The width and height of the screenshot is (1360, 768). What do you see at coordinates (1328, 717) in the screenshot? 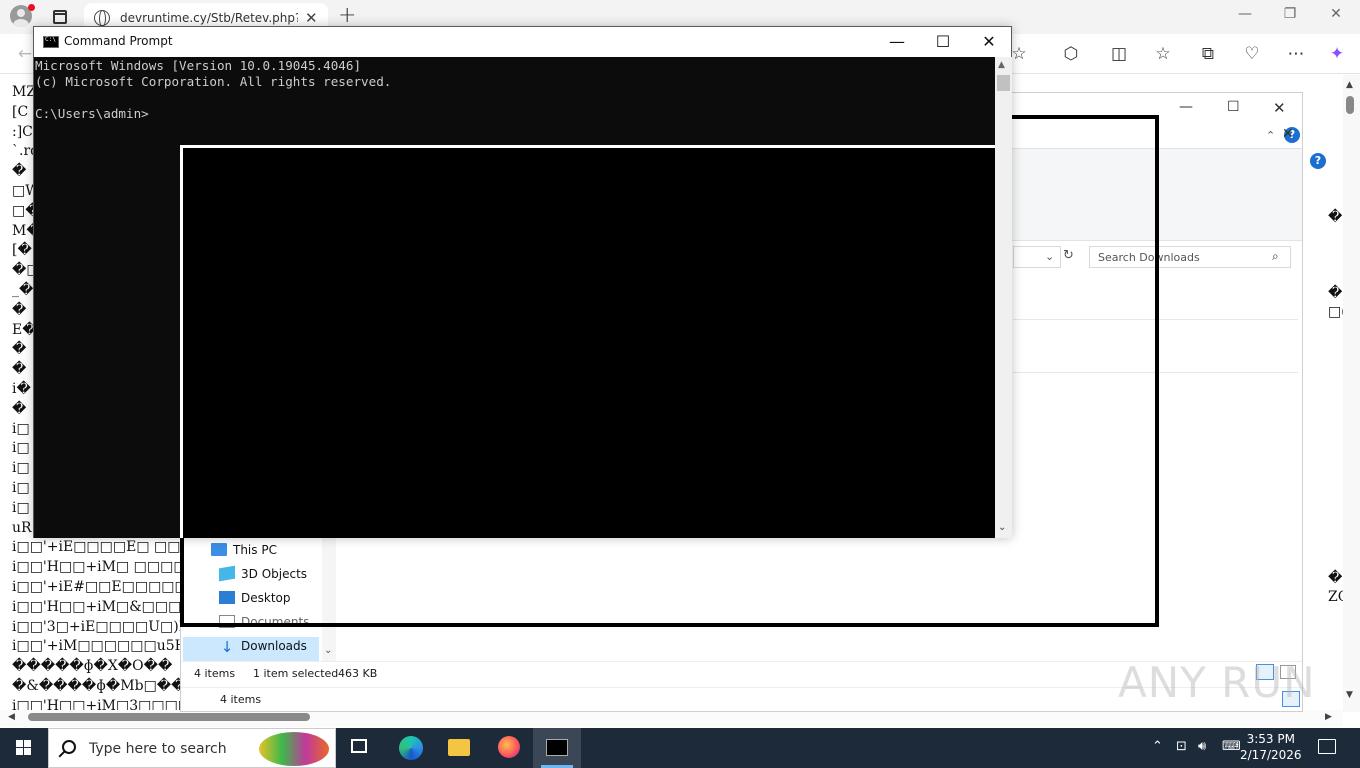
I see `scroll-right-icon: ▶` at bounding box center [1328, 717].